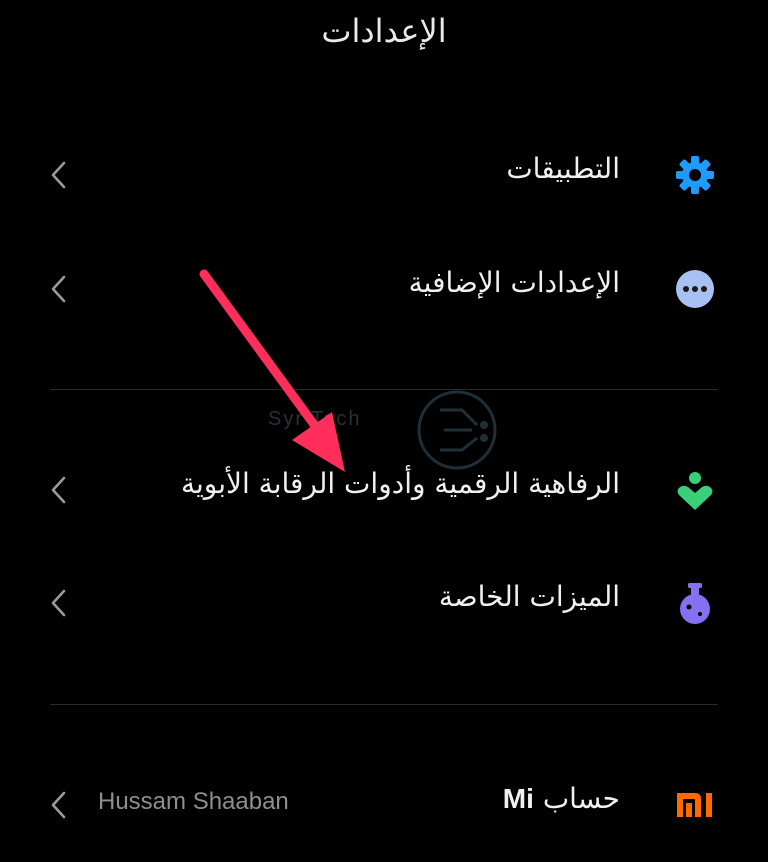 Image resolution: width=768 pixels, height=862 pixels. What do you see at coordinates (694, 805) in the screenshot?
I see `mi-logo-icon` at bounding box center [694, 805].